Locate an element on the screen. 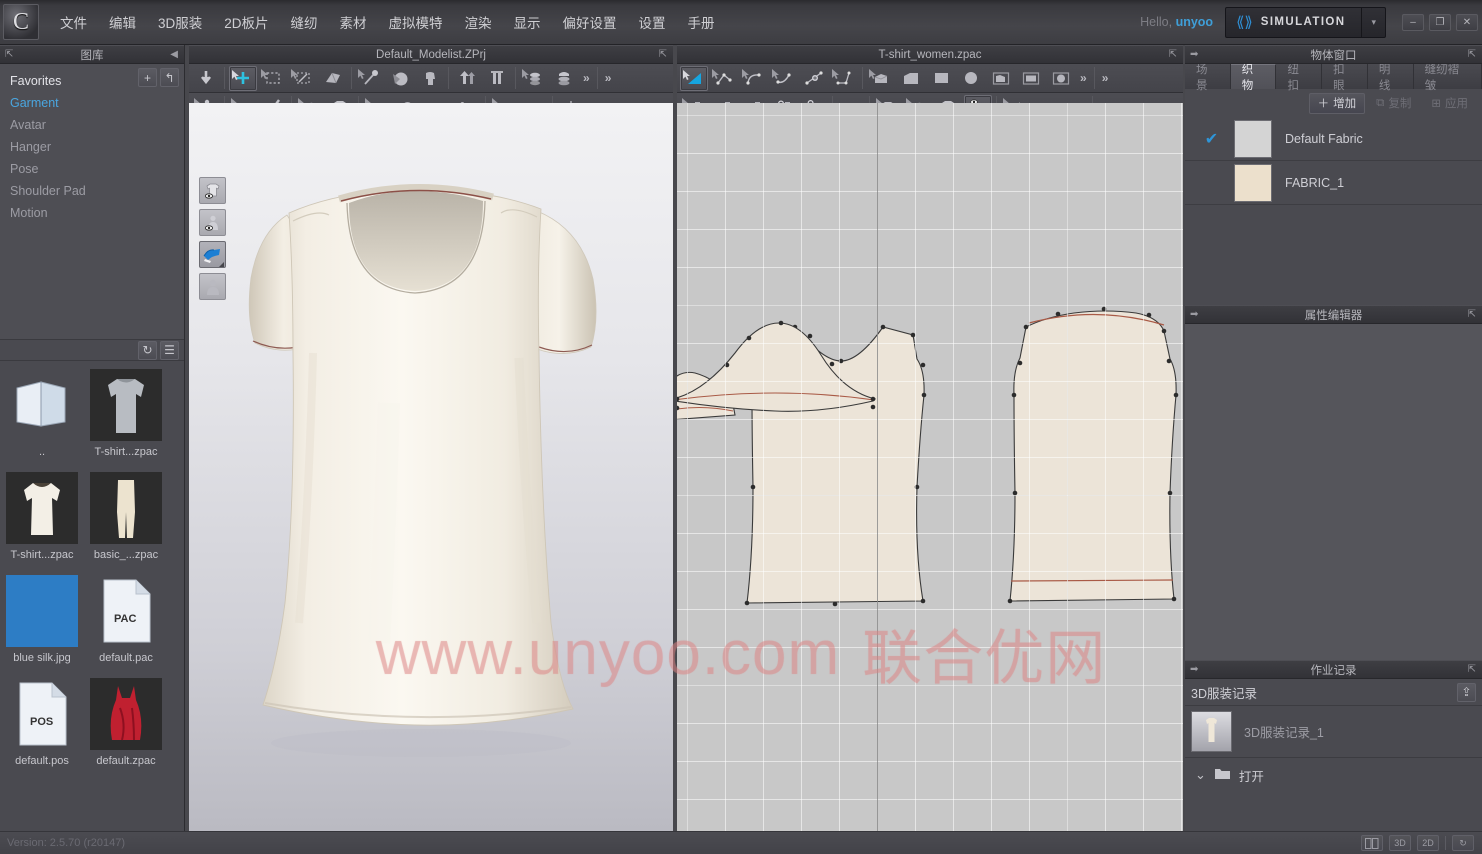  tool-transform-icon is located at coordinates (303, 78).